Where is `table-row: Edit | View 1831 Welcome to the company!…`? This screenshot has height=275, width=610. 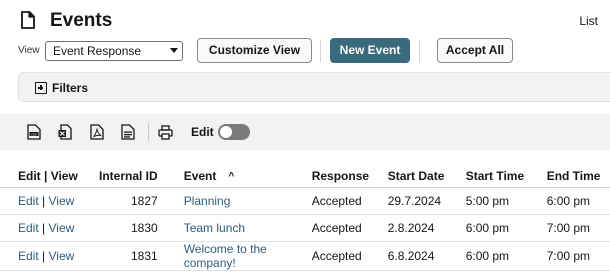 table-row: Edit | View 1831 Welcome to the company!… is located at coordinates (305, 256).